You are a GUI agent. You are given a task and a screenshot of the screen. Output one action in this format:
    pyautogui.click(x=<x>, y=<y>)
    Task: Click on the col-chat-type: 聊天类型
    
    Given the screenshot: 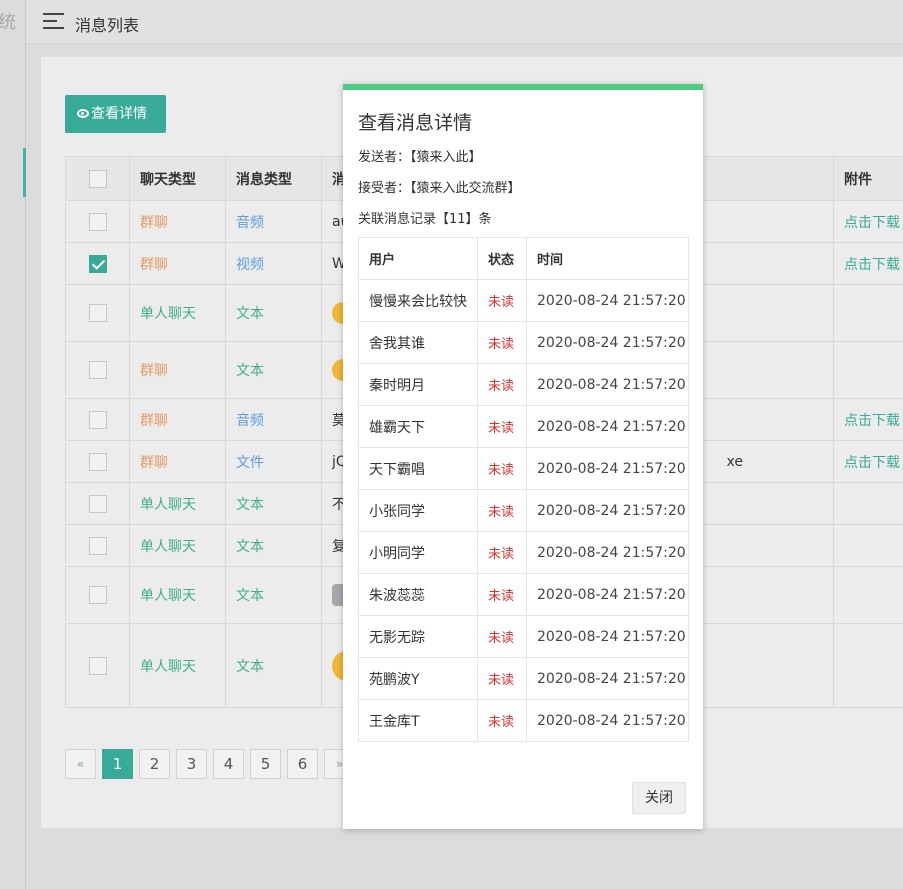 What is the action you would take?
    pyautogui.click(x=177, y=178)
    